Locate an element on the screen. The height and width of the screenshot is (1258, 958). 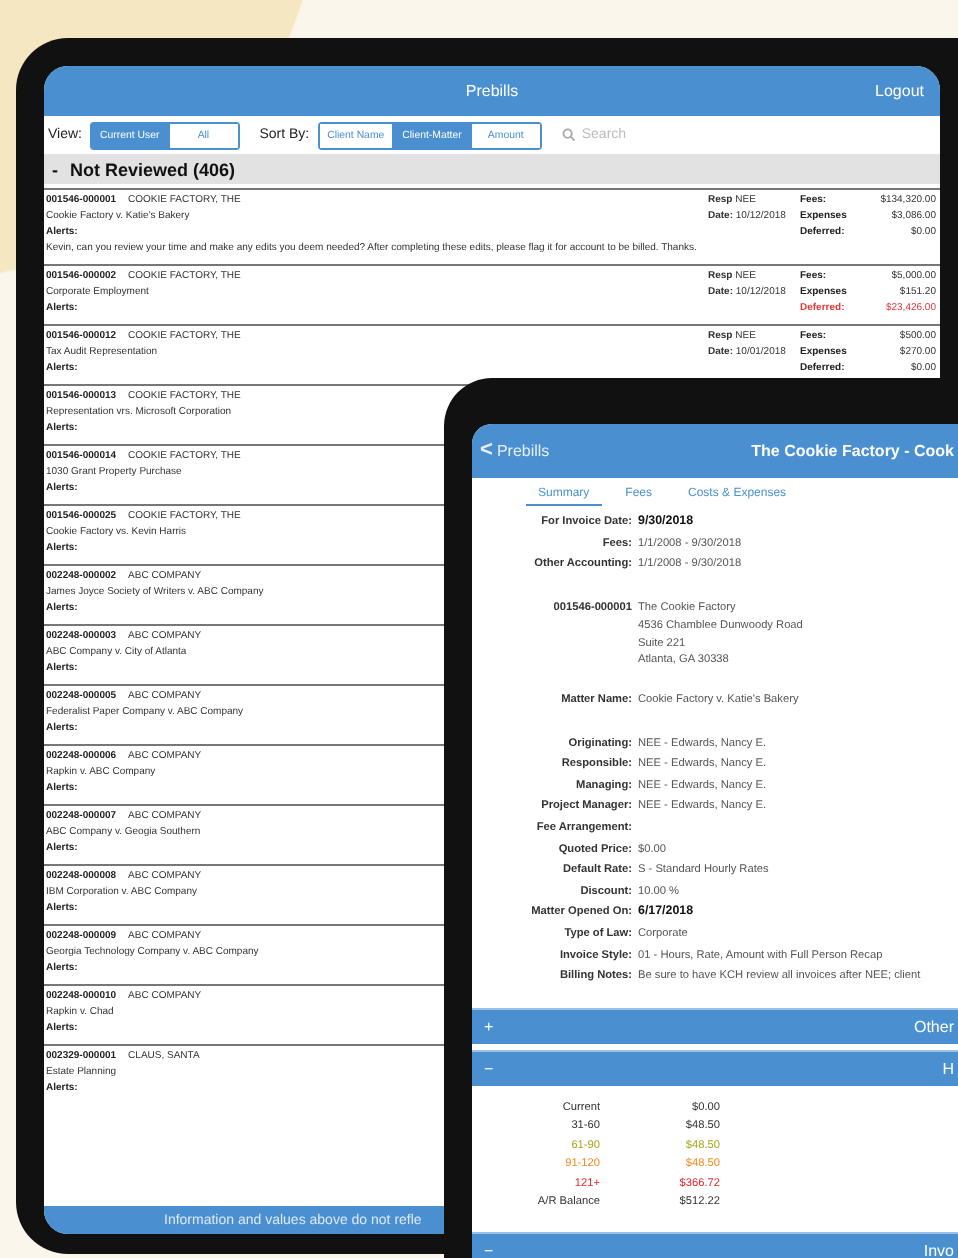
section-bar: − H is located at coordinates (715, 1067).